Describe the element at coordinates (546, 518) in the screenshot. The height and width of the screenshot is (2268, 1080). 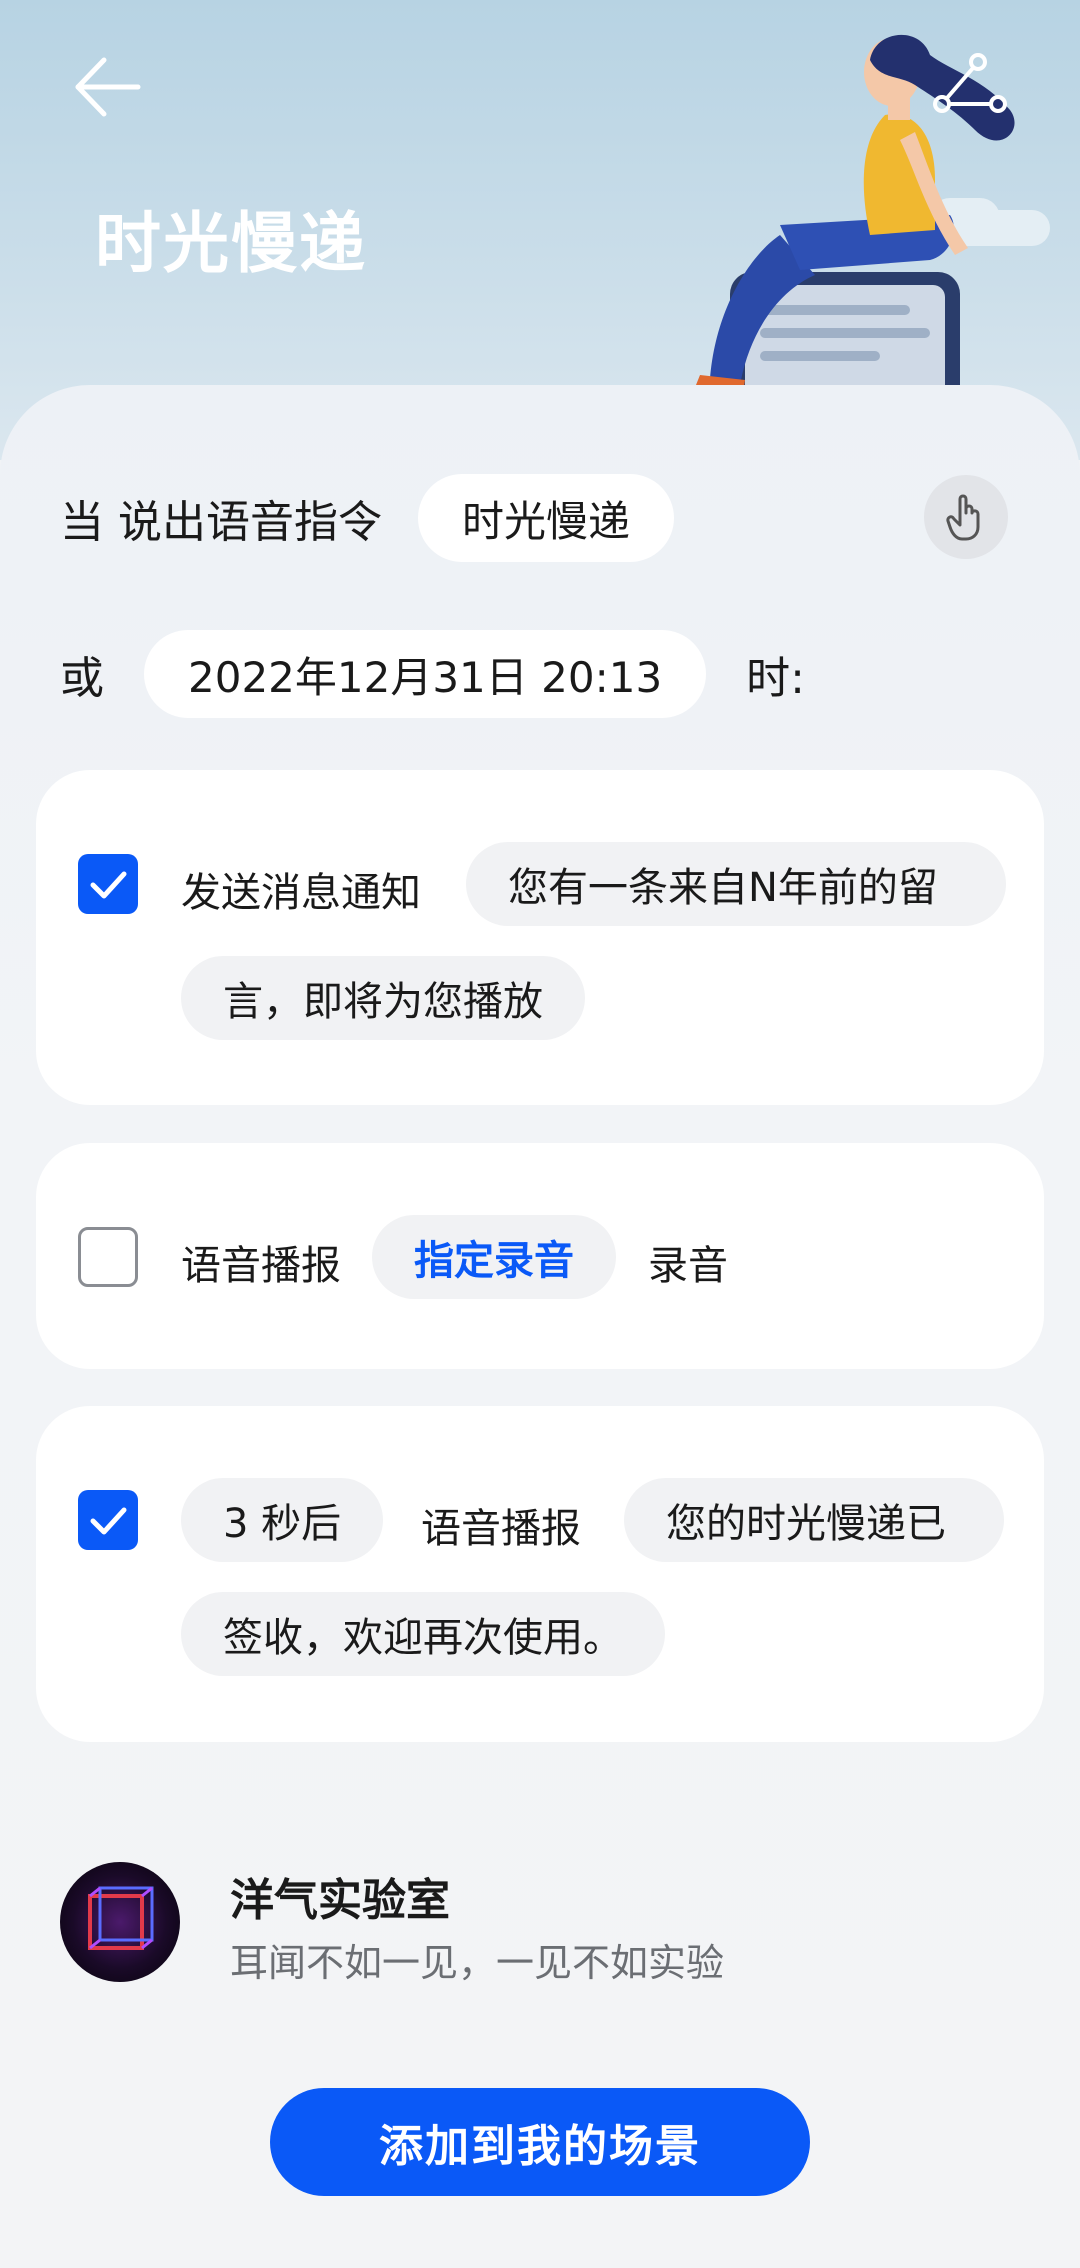
I see `voice-command-chip: 时光慢递` at that location.